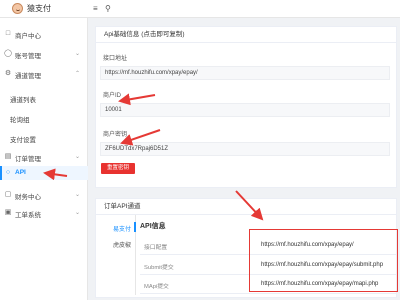 The width and height of the screenshot is (400, 300). Describe the element at coordinates (44, 54) in the screenshot. I see `sidebar-item-account: ◯ 账号管理 ⌄` at that location.